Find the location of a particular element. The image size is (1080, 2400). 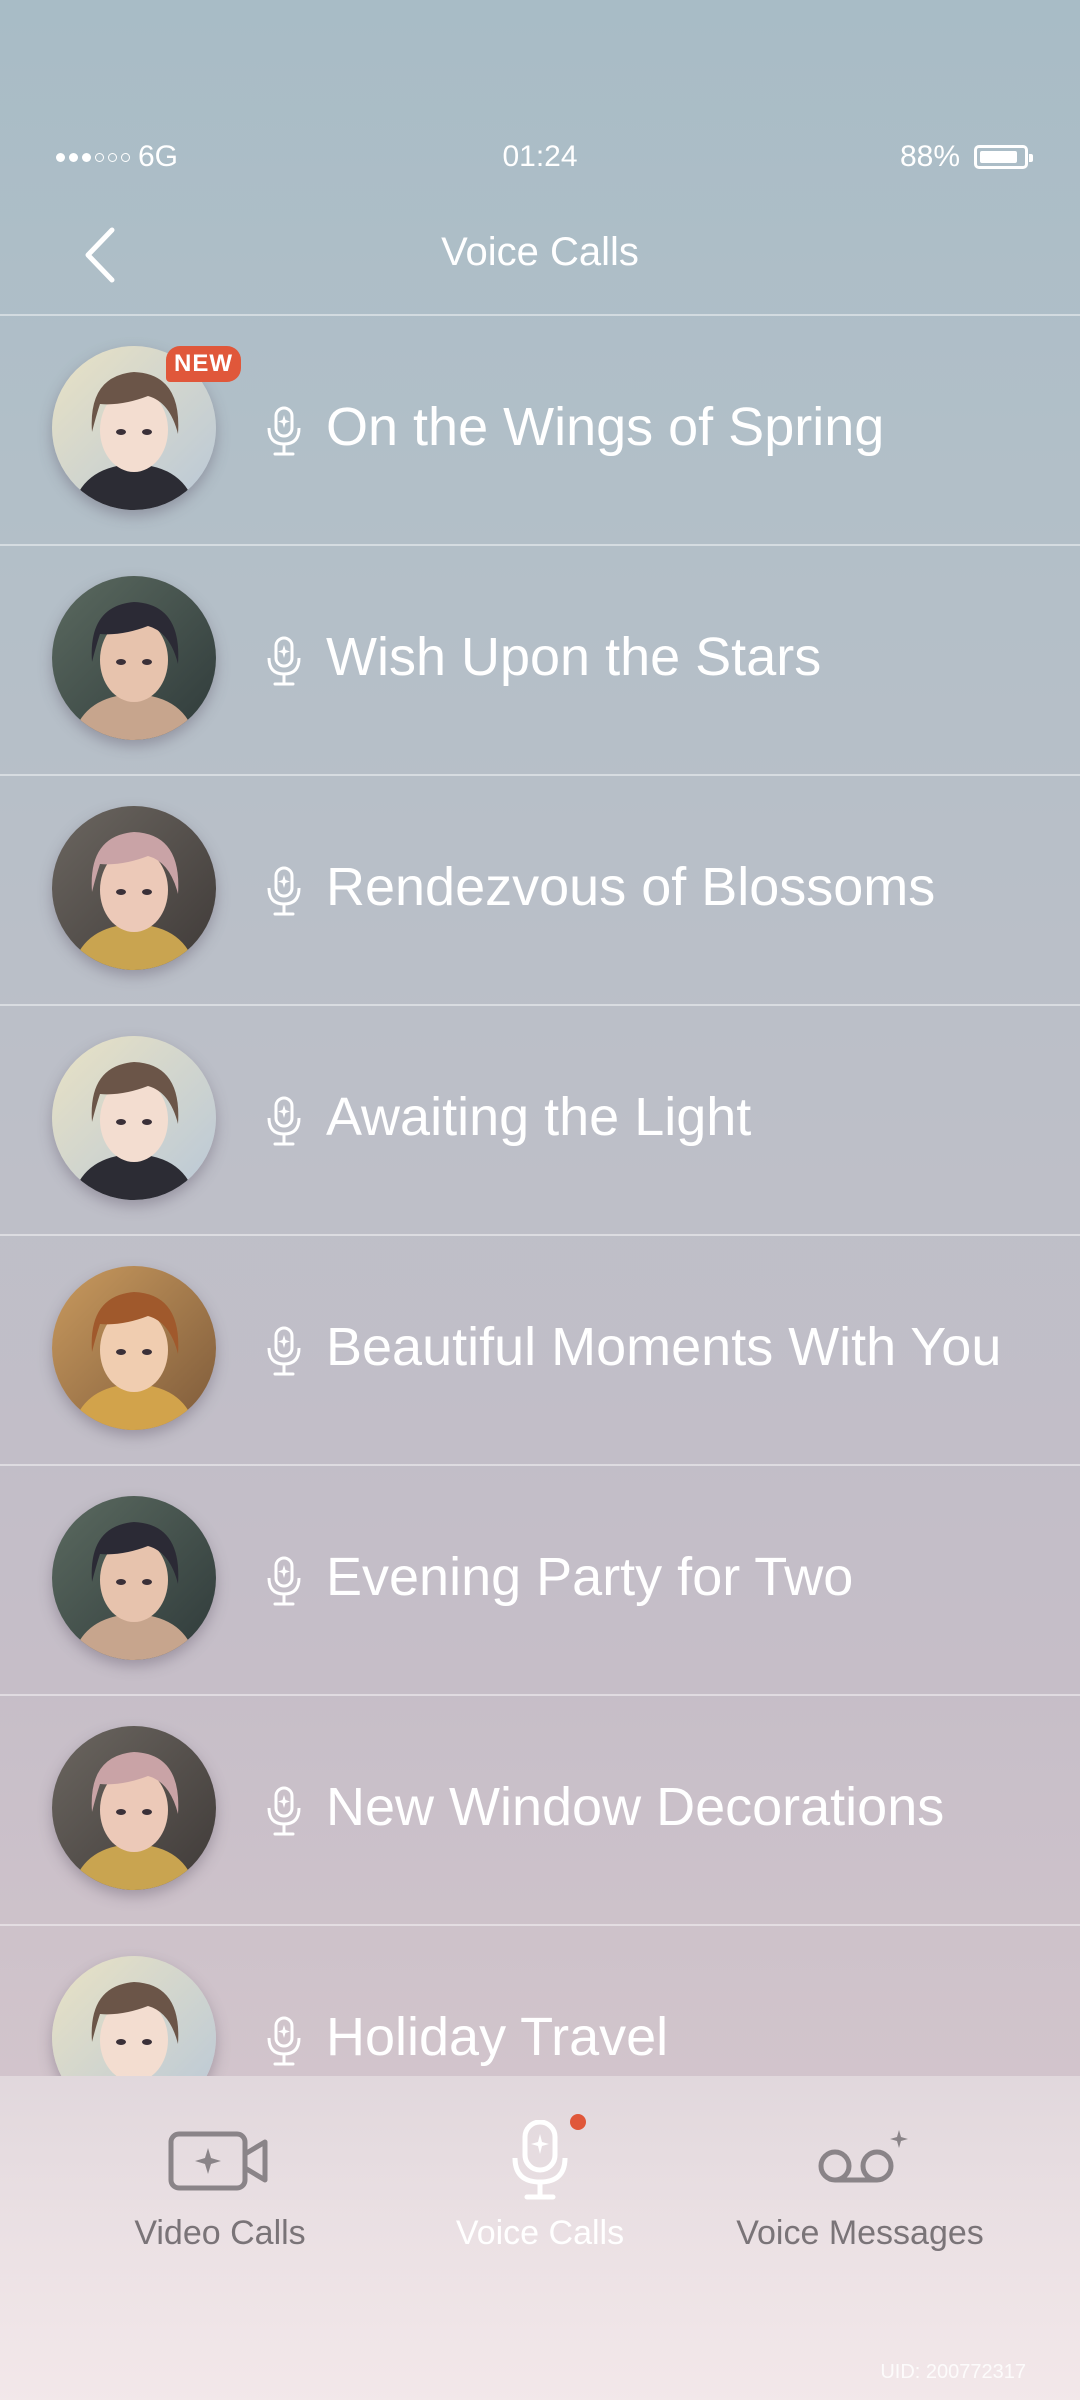

call-title: Beautiful Moments With You is located at coordinates (664, 1347).